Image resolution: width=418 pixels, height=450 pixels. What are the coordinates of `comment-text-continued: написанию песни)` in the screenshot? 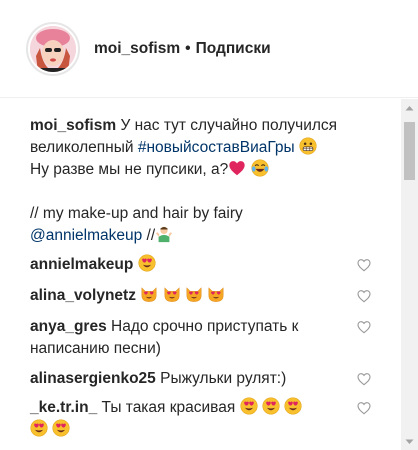 It's located at (95, 348).